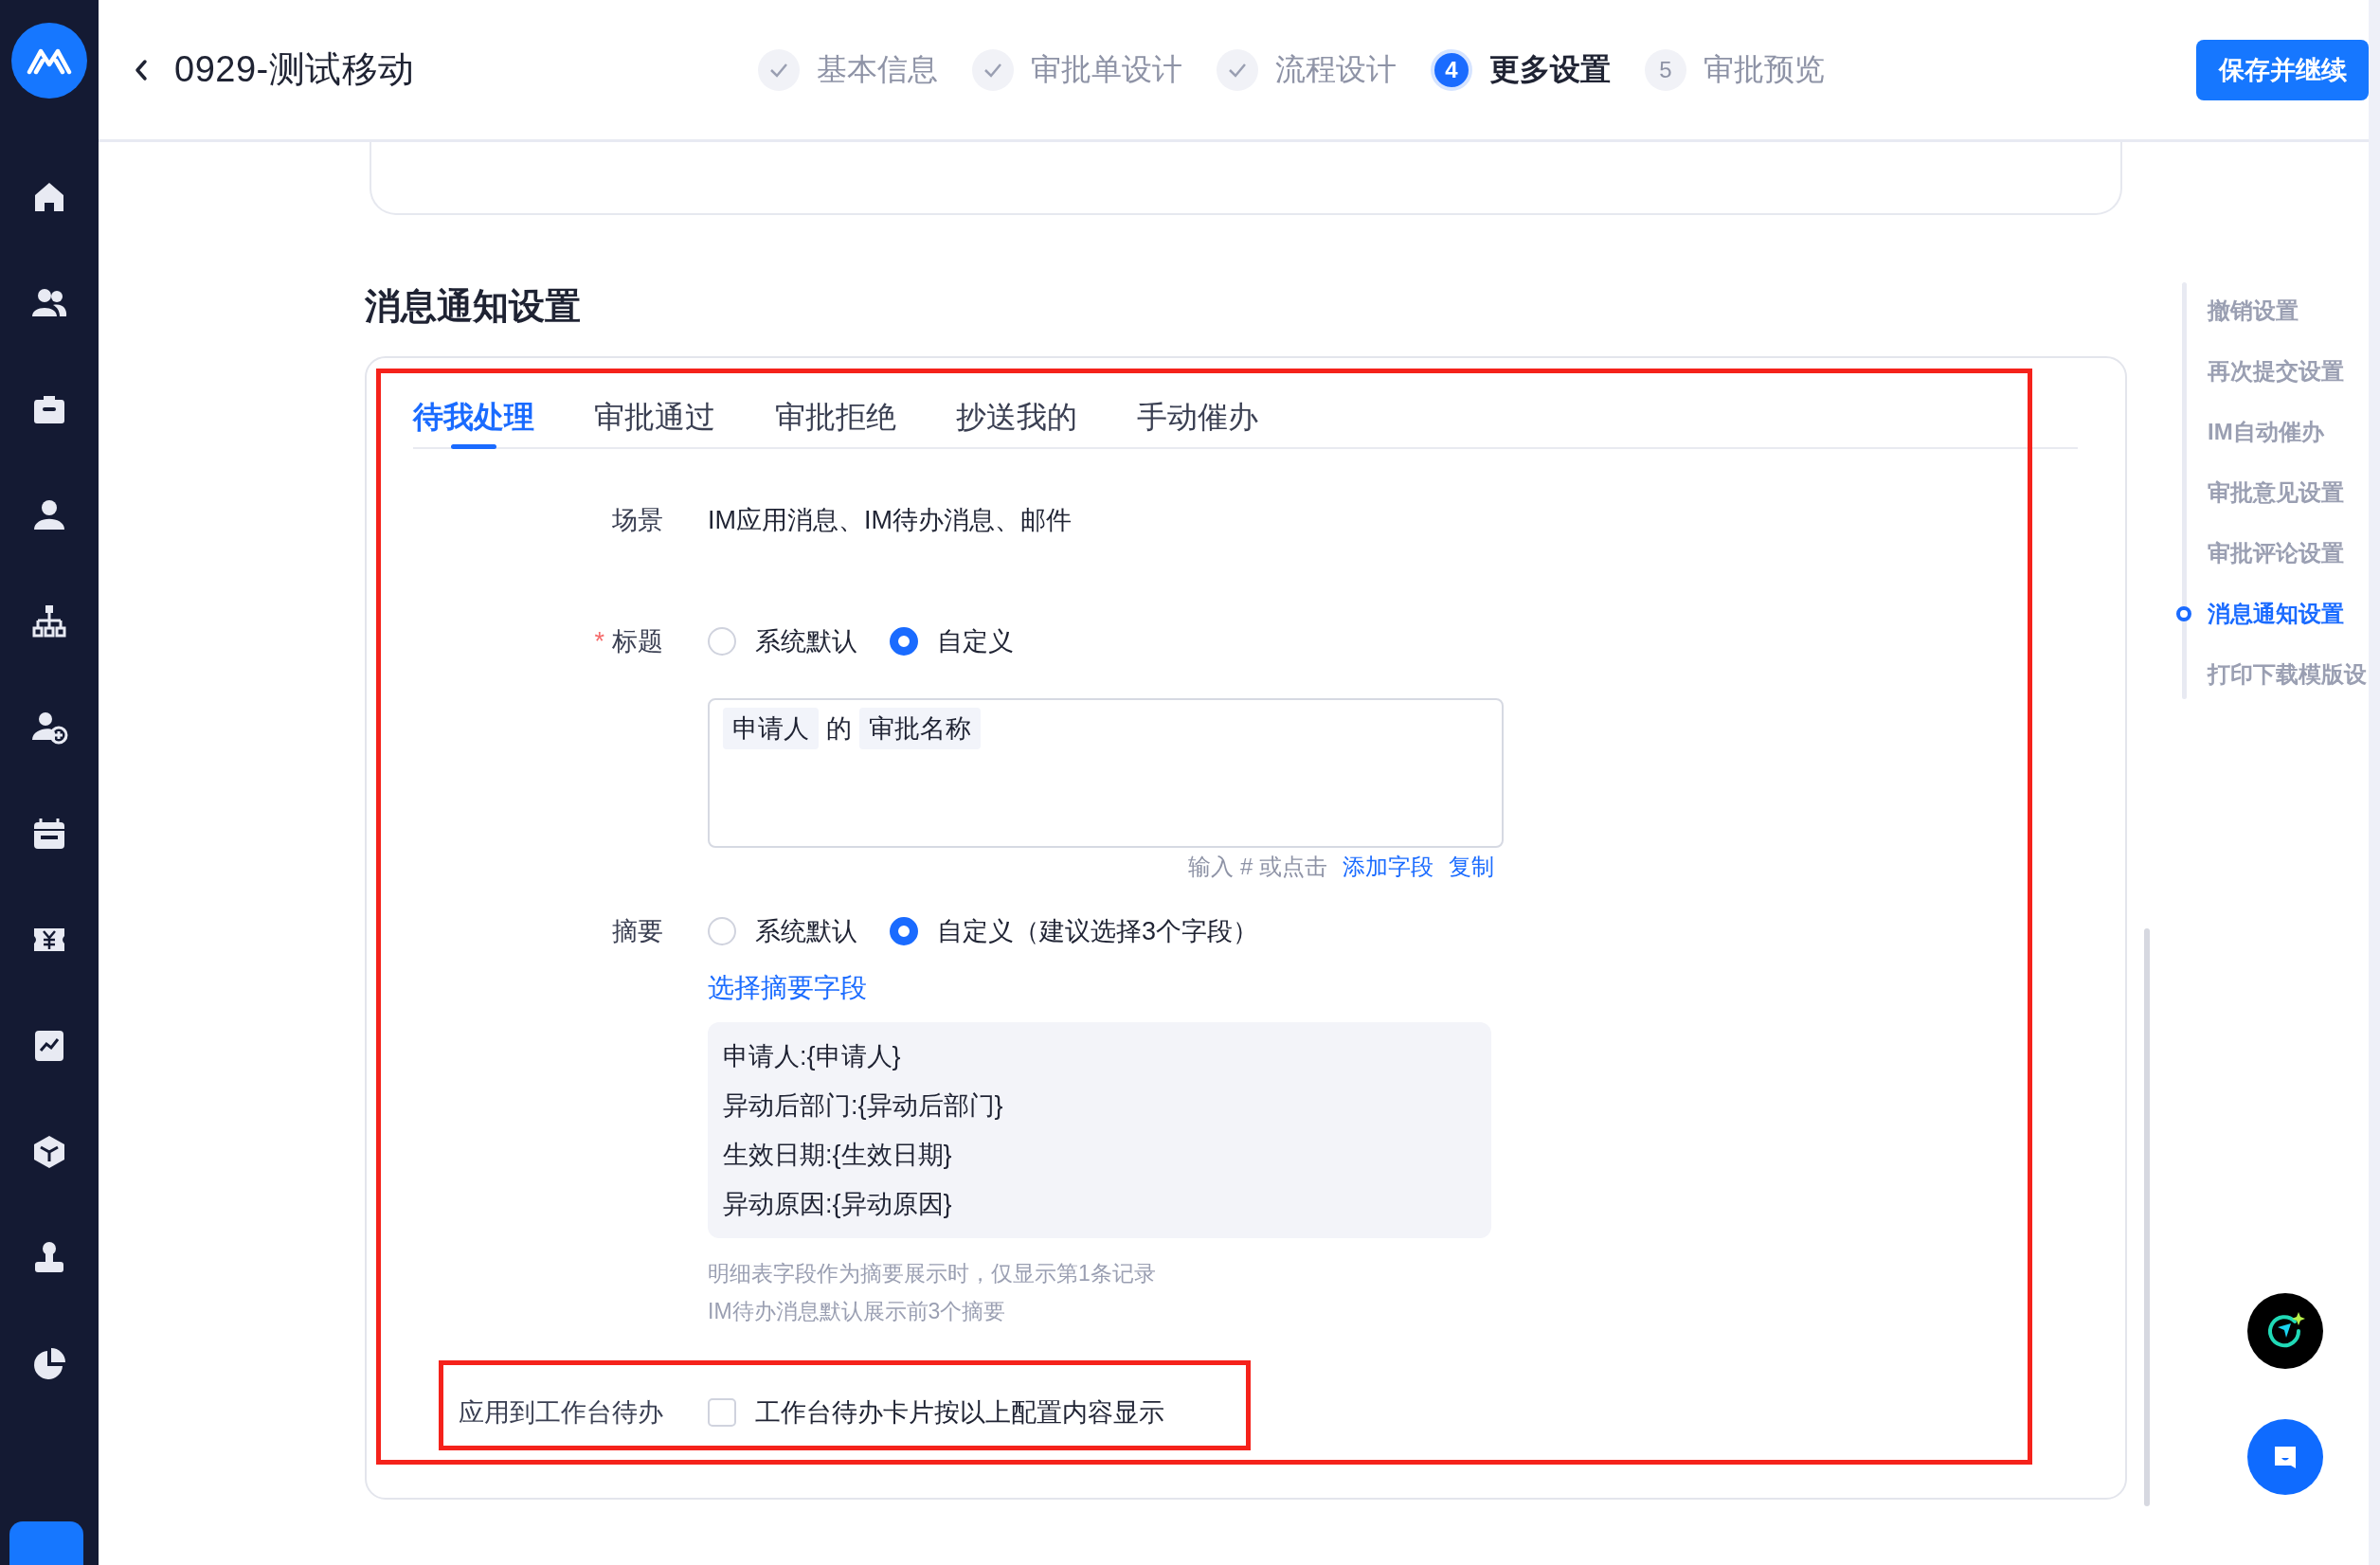 The height and width of the screenshot is (1565, 2380). Describe the element at coordinates (1471, 867) in the screenshot. I see `link: 复制` at that location.